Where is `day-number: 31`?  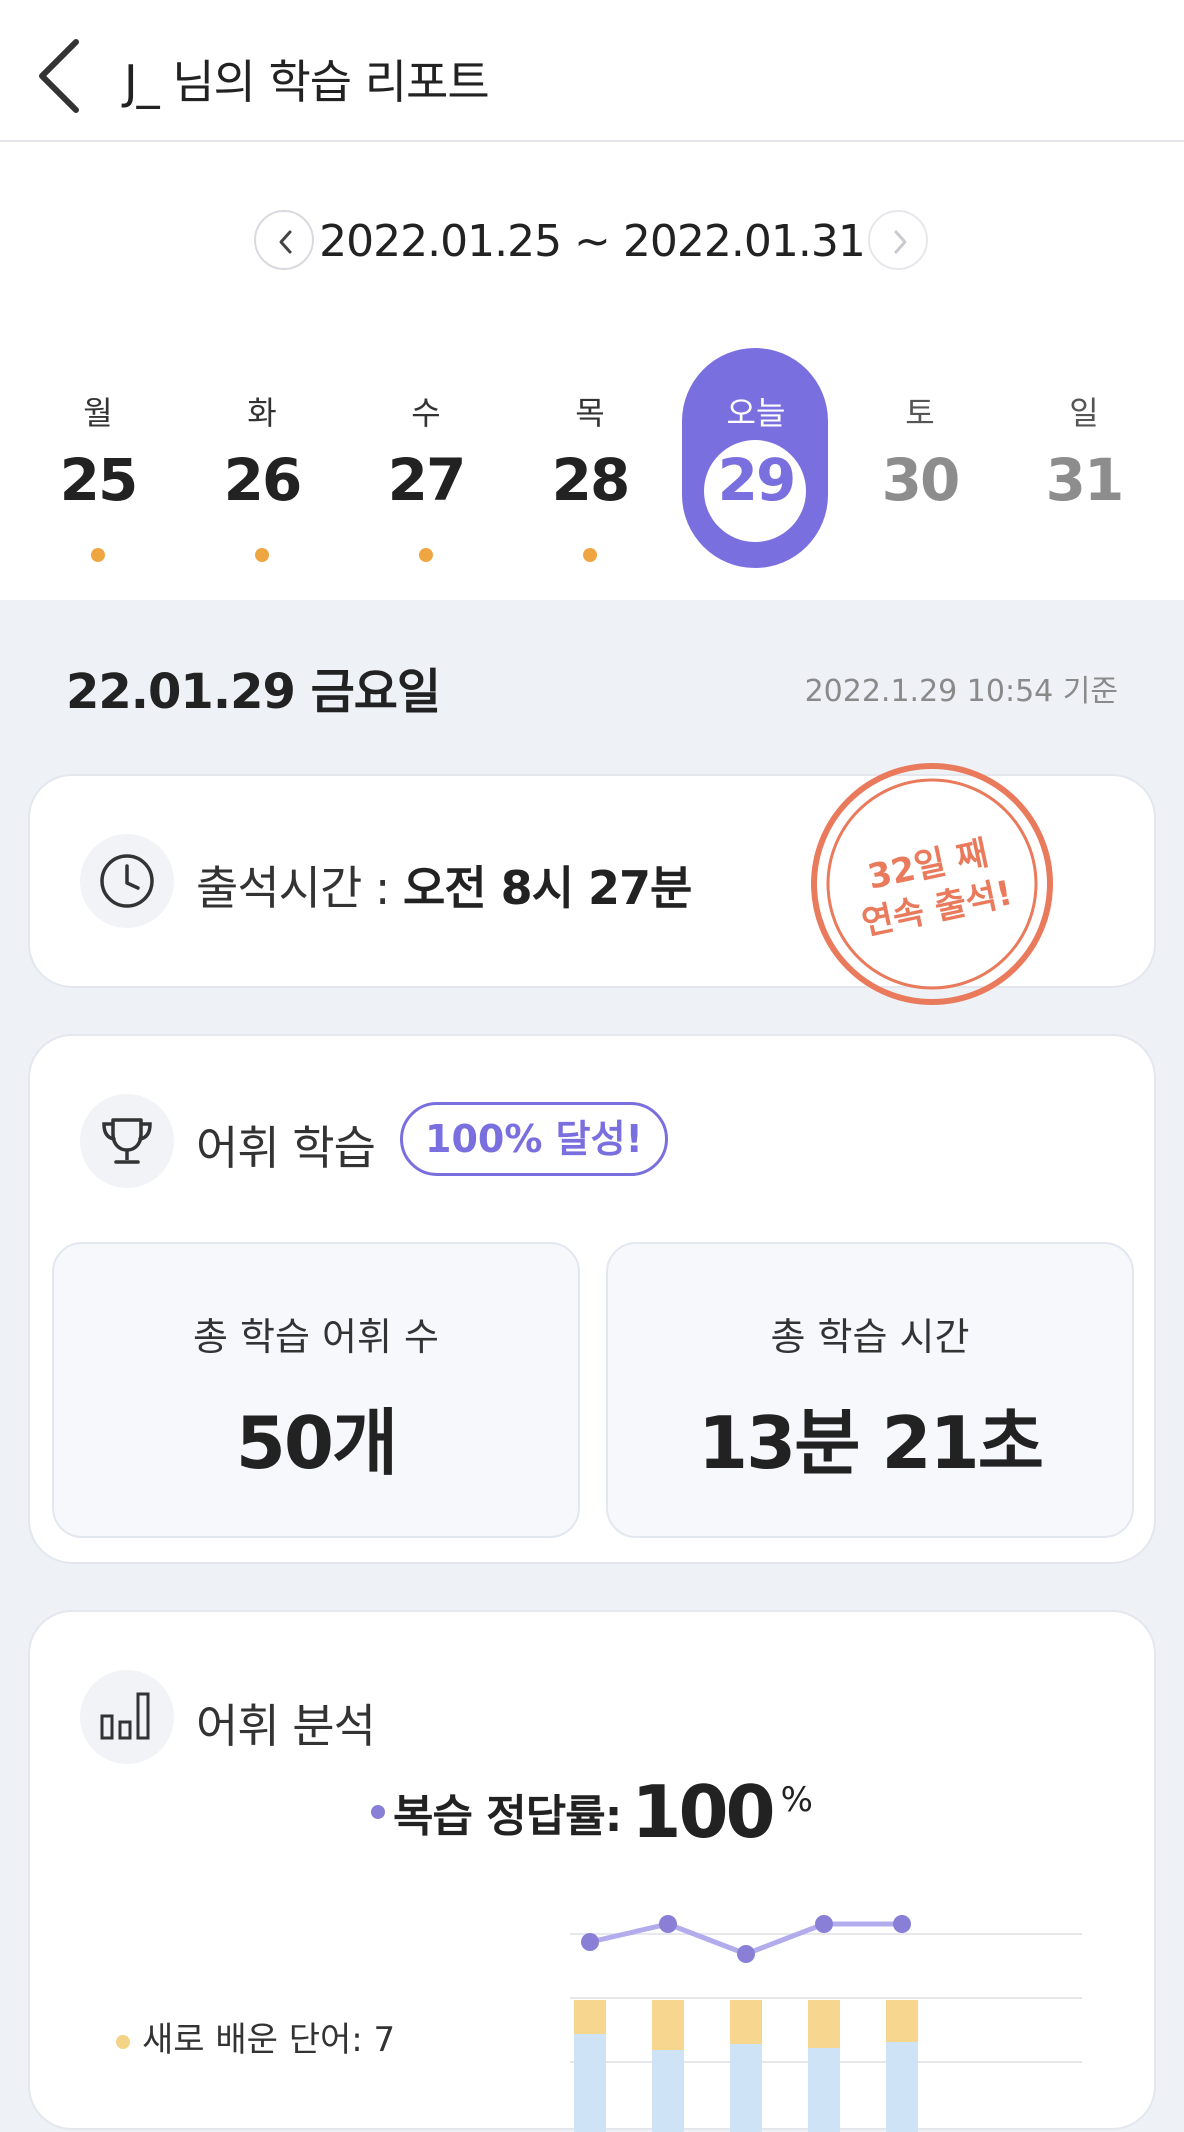 day-number: 31 is located at coordinates (1085, 480).